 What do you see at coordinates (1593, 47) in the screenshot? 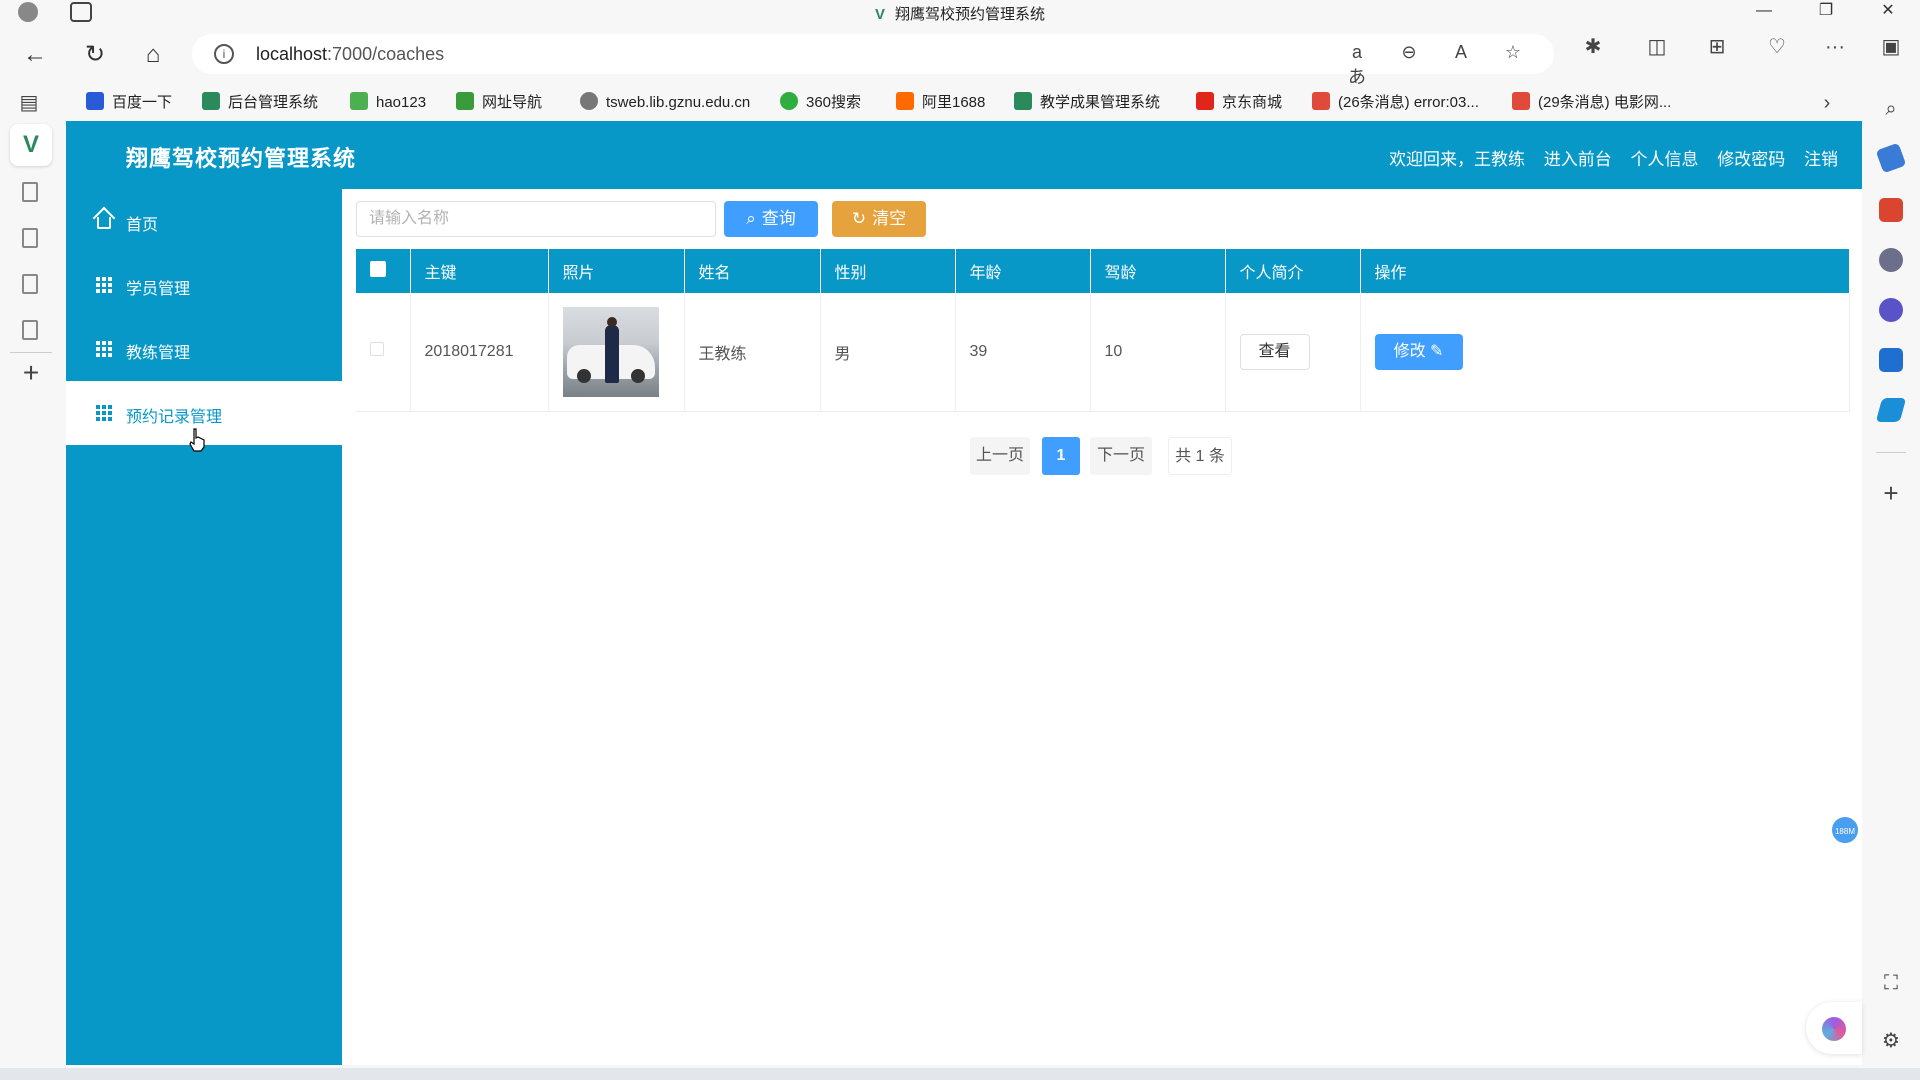
I see `extensions-icon: ✱` at bounding box center [1593, 47].